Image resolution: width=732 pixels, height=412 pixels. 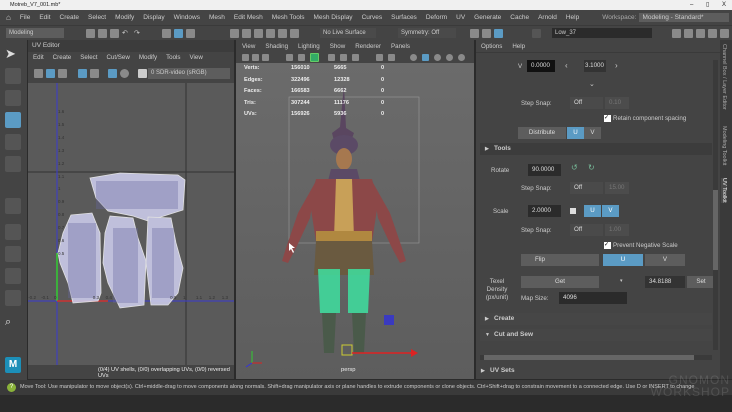 What do you see at coordinates (289, 57) in the screenshot?
I see `image-plane-icon` at bounding box center [289, 57].